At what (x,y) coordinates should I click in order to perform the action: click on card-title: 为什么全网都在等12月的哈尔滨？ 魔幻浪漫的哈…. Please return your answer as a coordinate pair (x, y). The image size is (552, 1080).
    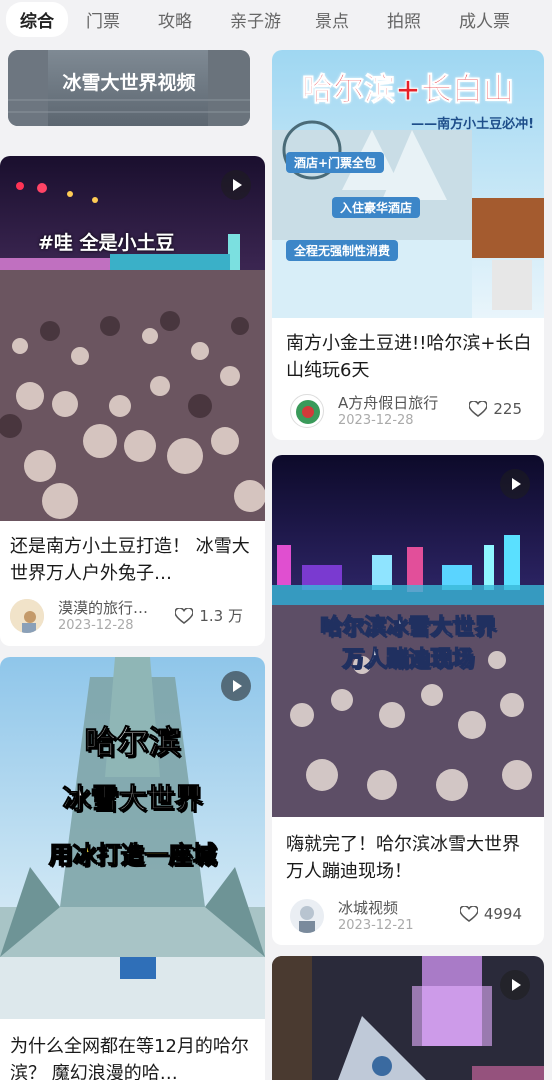
    Looking at the image, I should click on (129, 1058).